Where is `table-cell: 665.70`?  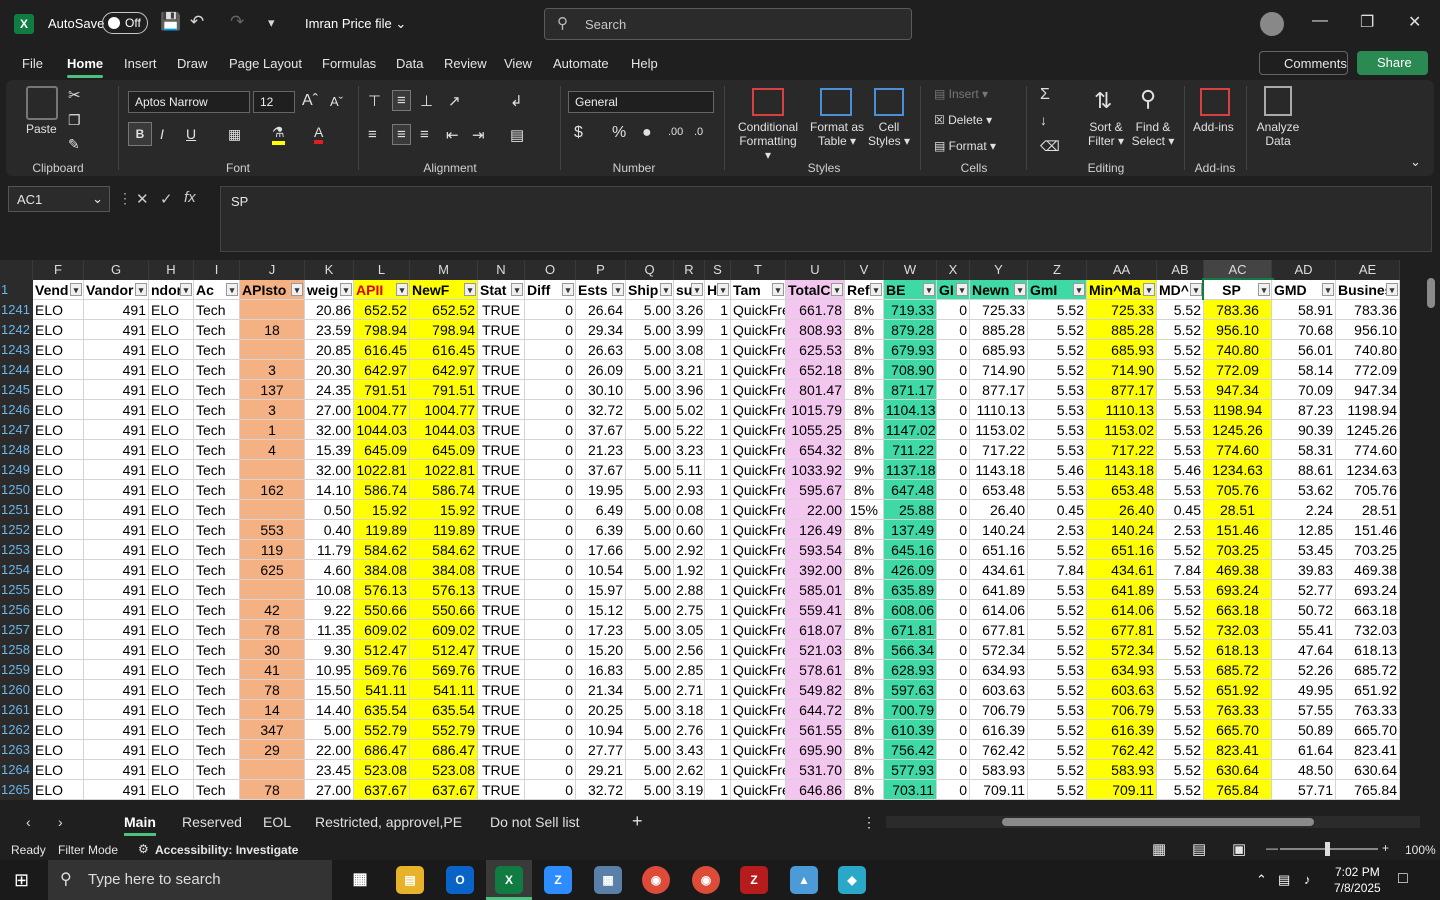 table-cell: 665.70 is located at coordinates (1368, 730).